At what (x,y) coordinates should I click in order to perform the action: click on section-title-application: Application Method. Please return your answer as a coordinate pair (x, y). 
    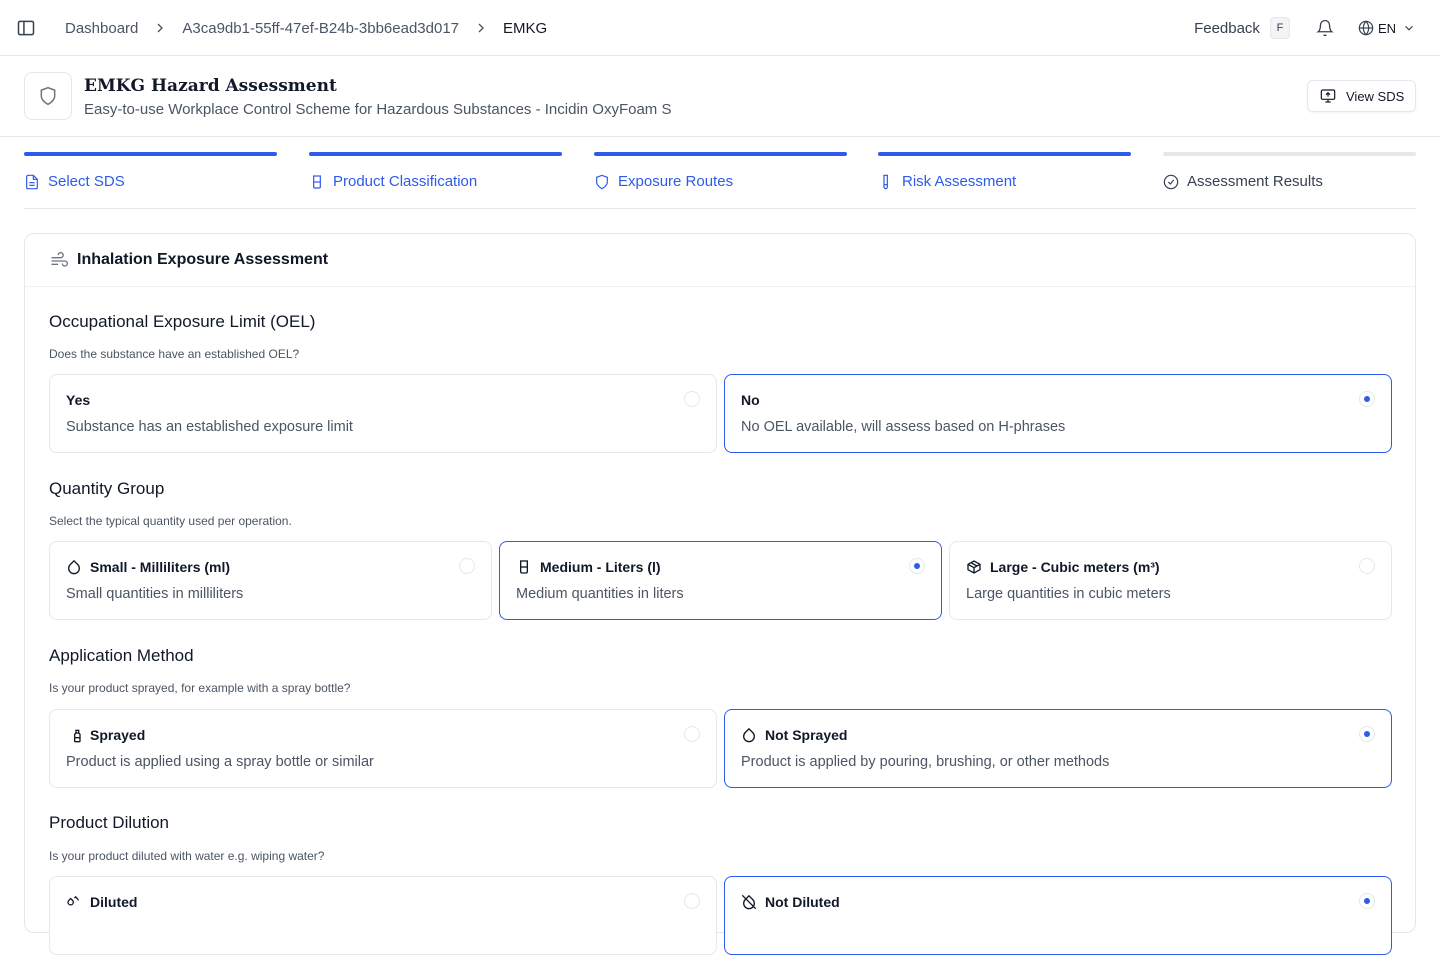
    Looking at the image, I should click on (121, 655).